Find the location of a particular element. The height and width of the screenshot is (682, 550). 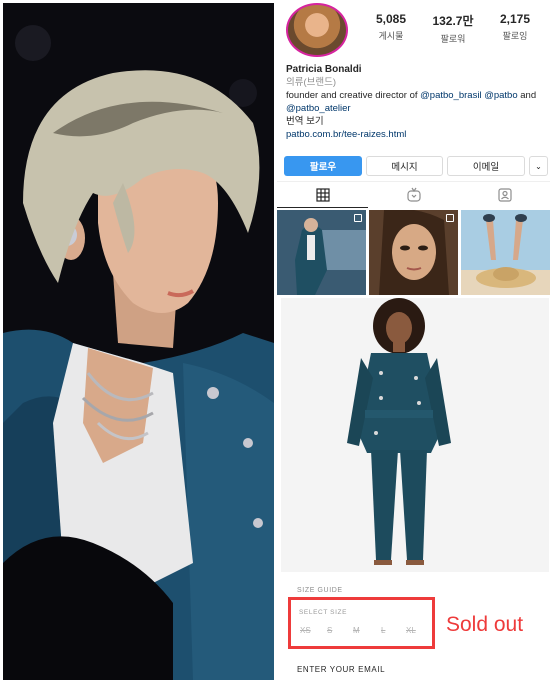

size-option-xs: XS is located at coordinates (305, 630).